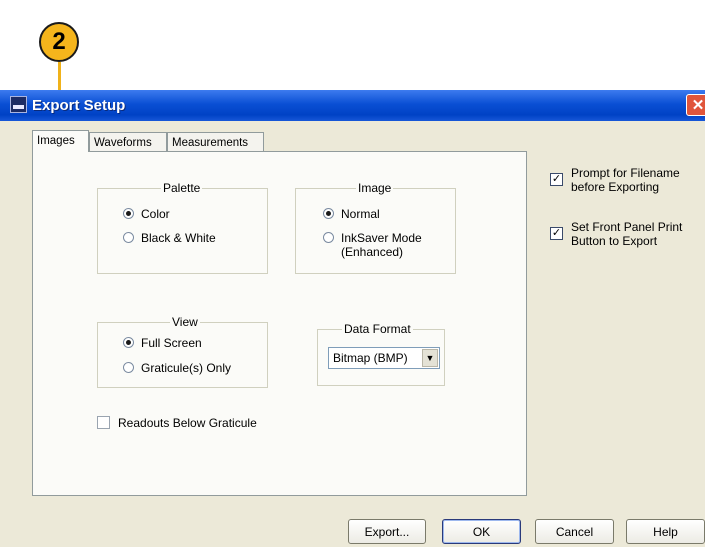  What do you see at coordinates (187, 423) in the screenshot?
I see `readouts-label: Readouts Below Graticule` at bounding box center [187, 423].